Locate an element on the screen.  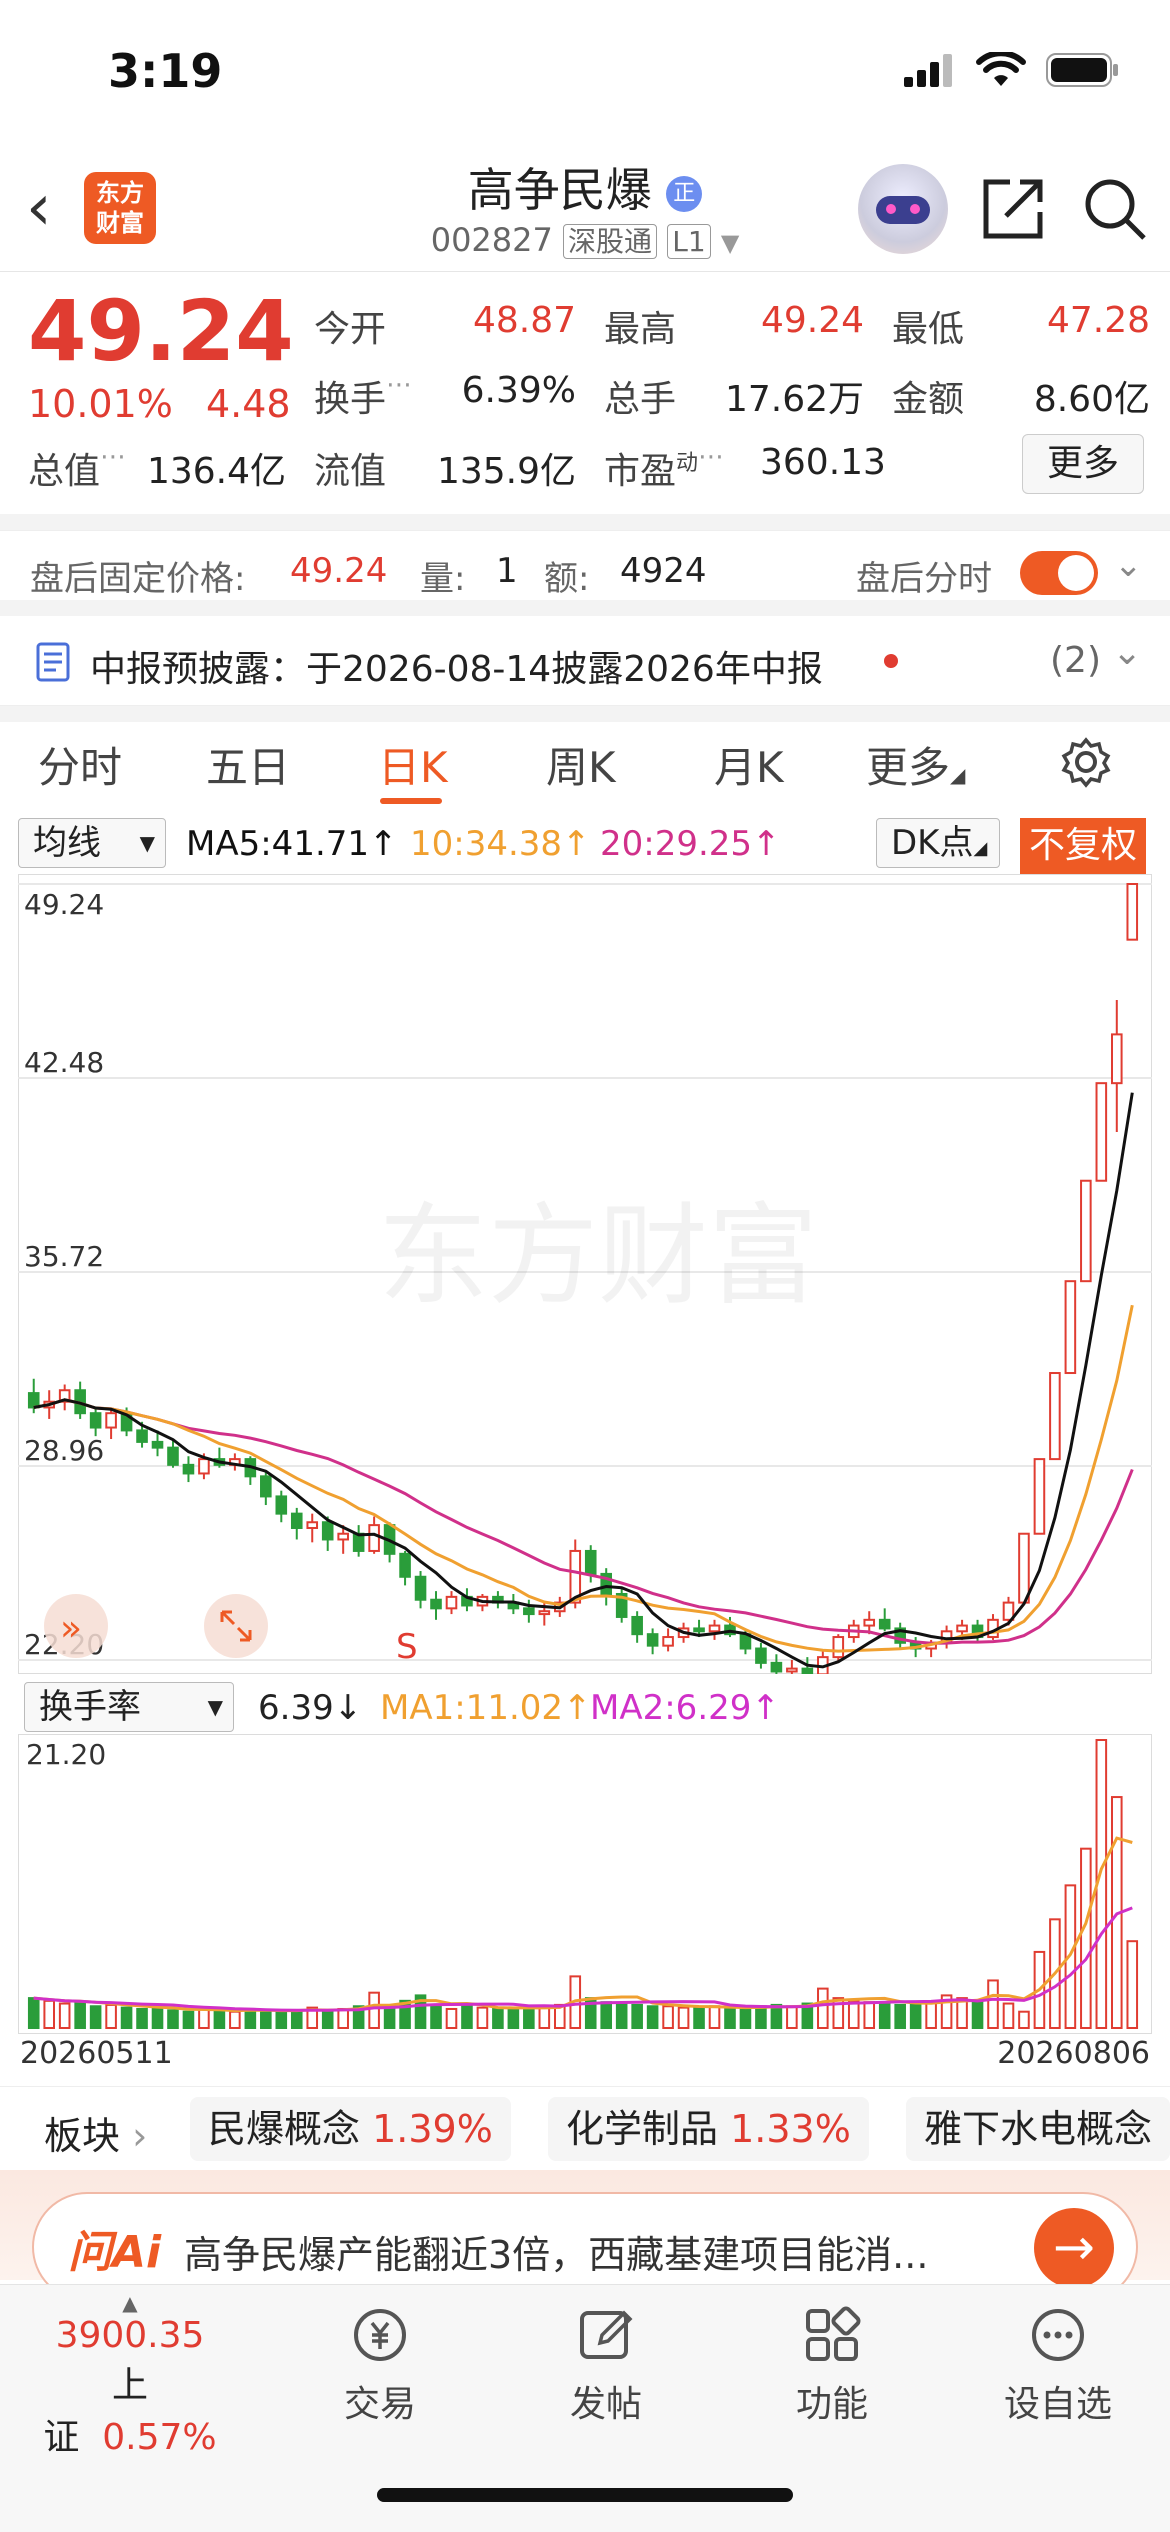
mktcap-label: 总值⋯ is located at coordinates (77, 467).